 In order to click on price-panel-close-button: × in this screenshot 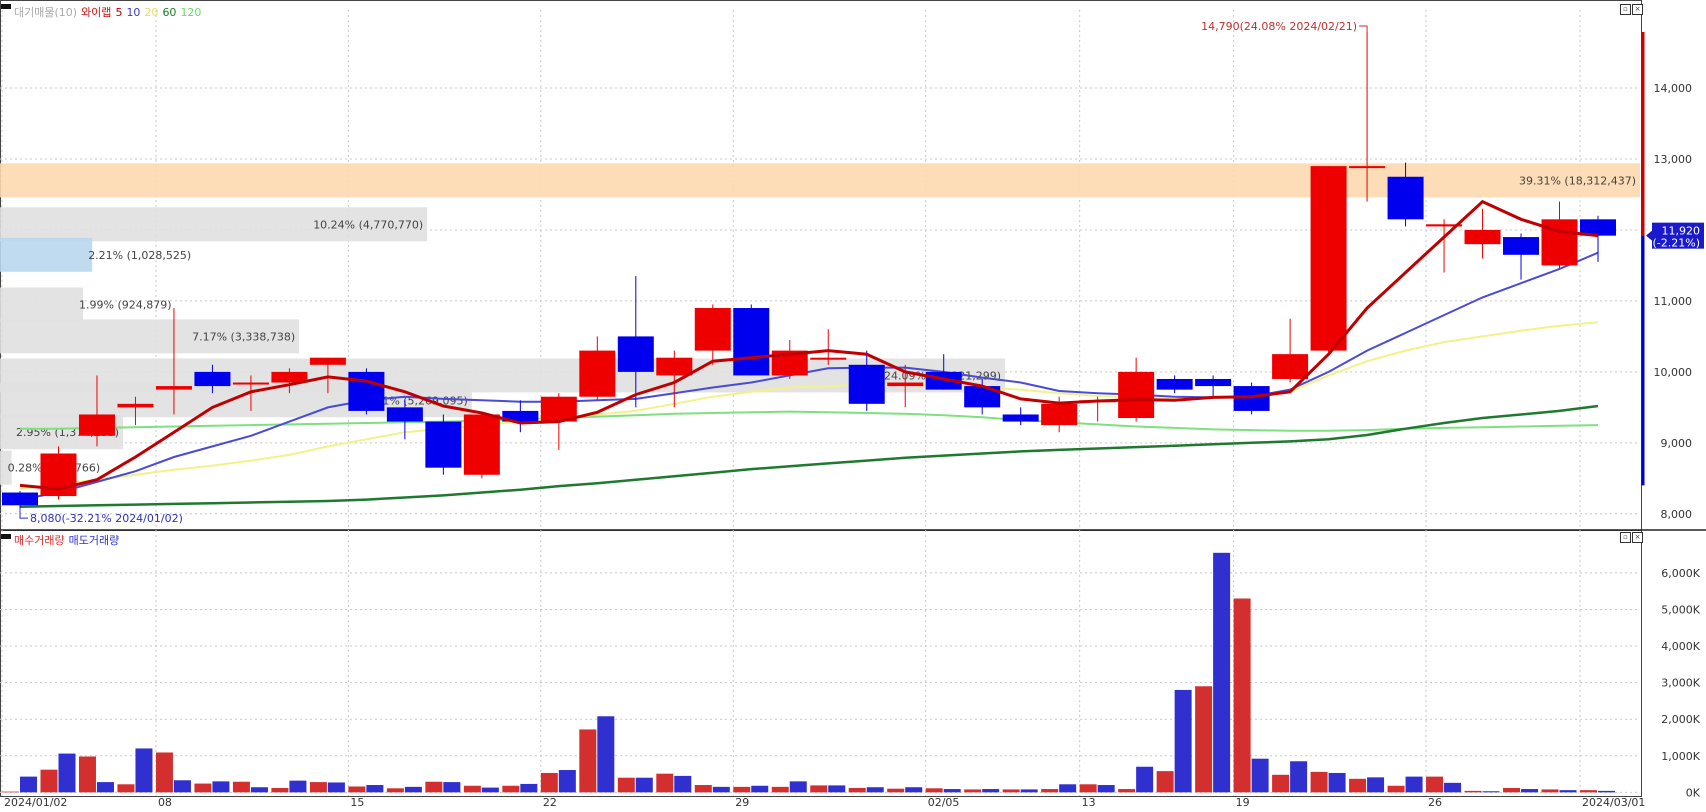, I will do `click(1637, 9)`.